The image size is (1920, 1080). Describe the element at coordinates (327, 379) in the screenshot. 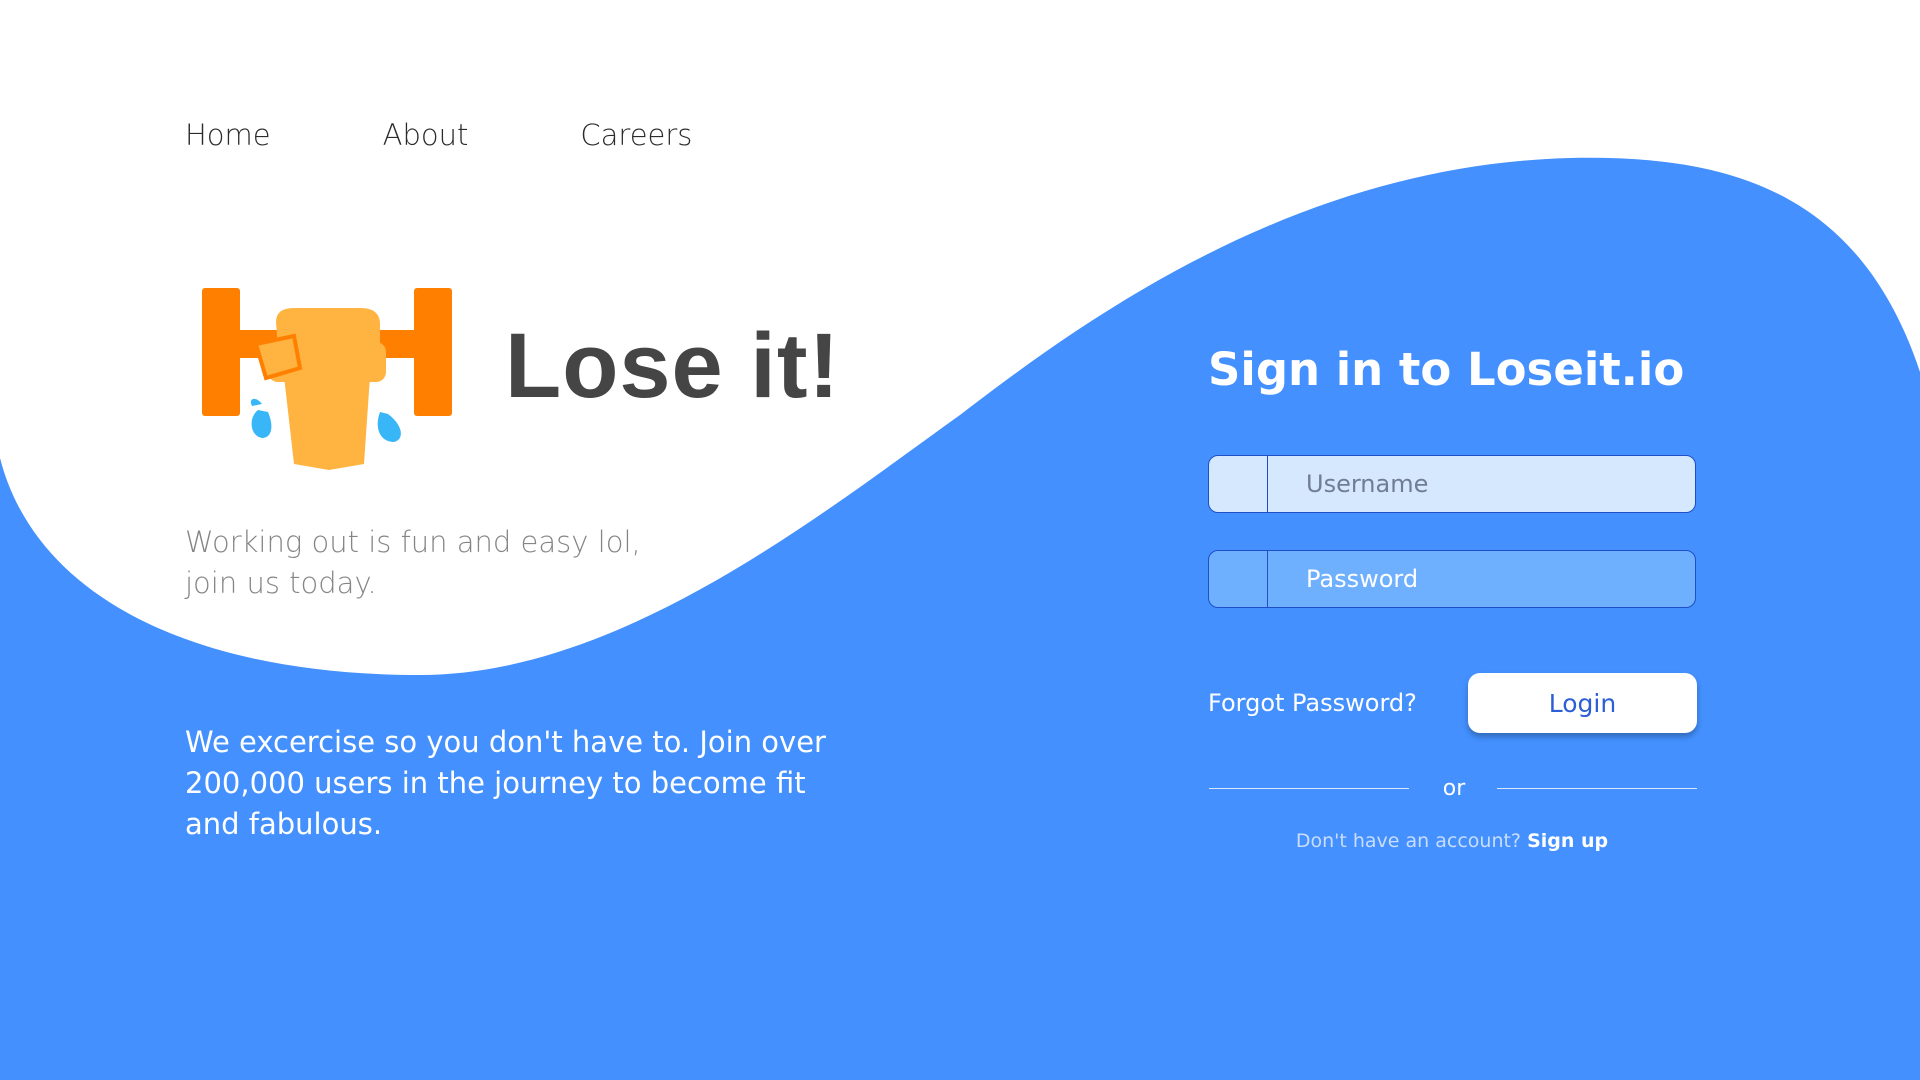

I see `weightlifting-icon` at that location.